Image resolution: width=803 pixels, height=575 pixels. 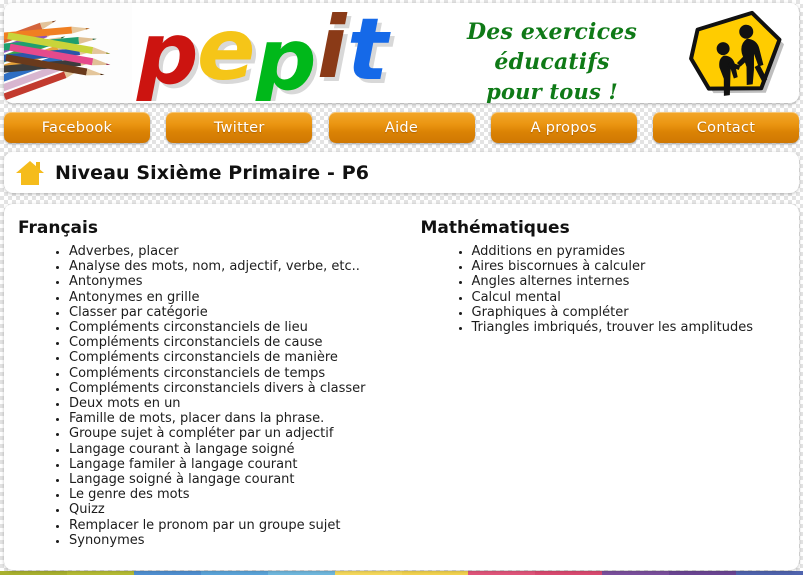 What do you see at coordinates (212, 172) in the screenshot?
I see `page-title: Niveau Sixième Primaire - P6` at bounding box center [212, 172].